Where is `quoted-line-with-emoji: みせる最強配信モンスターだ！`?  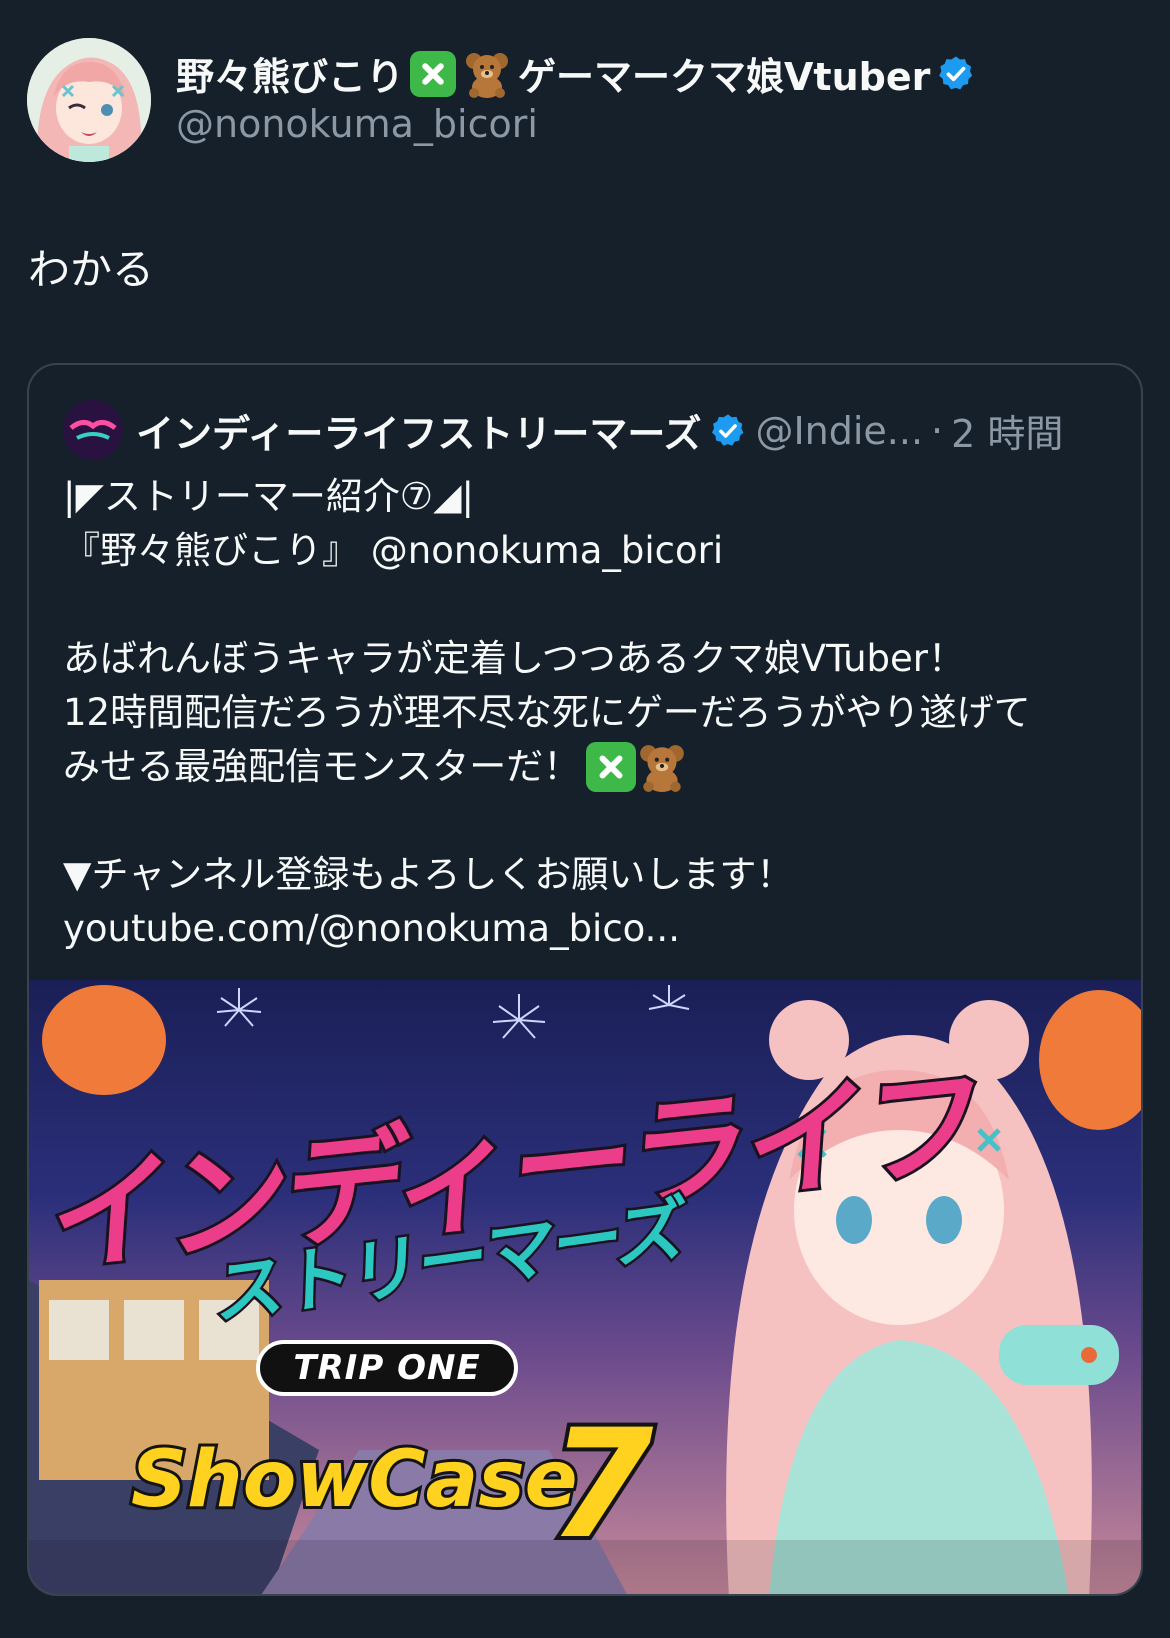
quoted-line-with-emoji: みせる最強配信モンスターだ！ is located at coordinates (593, 767).